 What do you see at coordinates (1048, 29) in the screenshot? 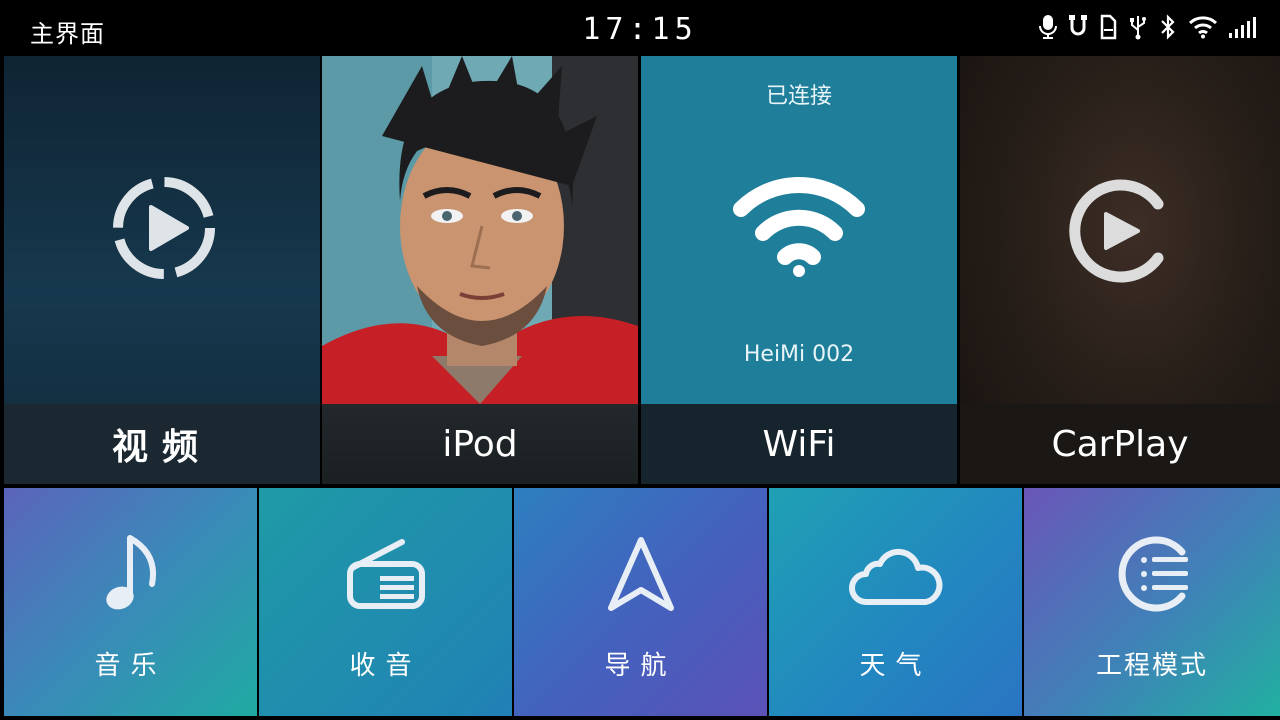
I see `microphone-icon` at bounding box center [1048, 29].